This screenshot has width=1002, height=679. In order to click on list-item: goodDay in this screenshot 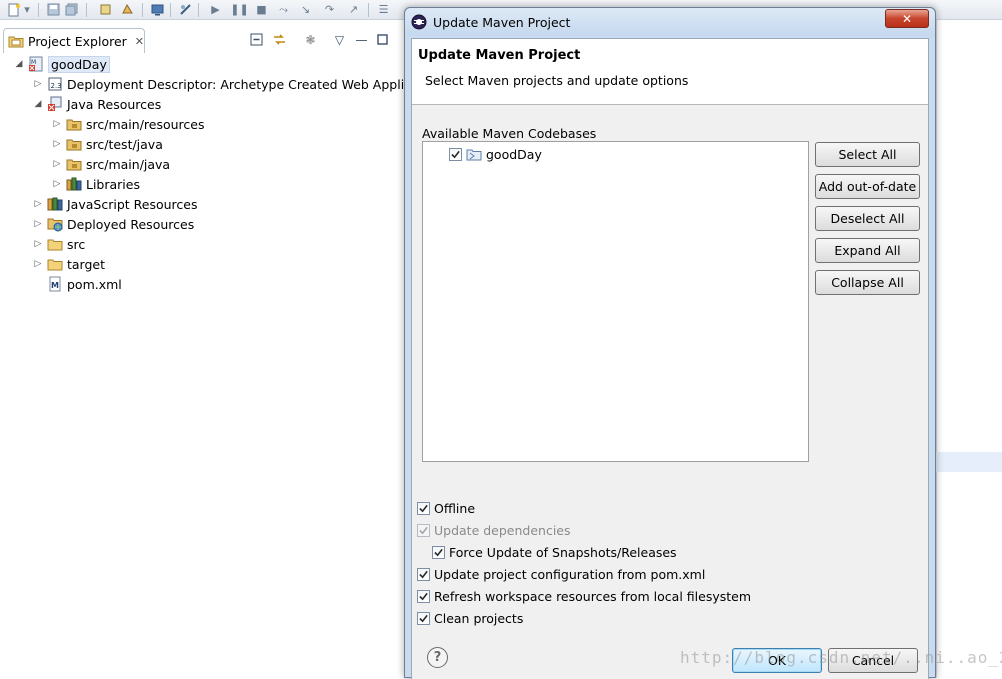, I will do `click(495, 154)`.